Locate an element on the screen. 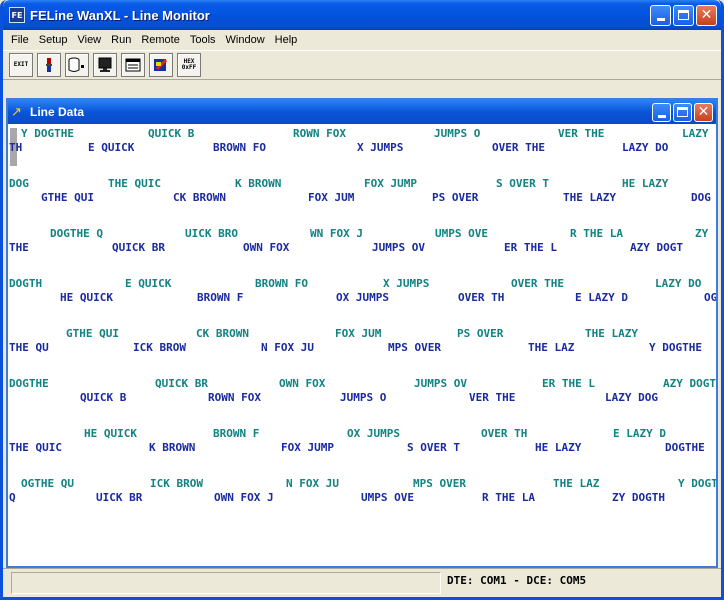 Image resolution: width=724 pixels, height=600 pixels. menu-run: Run is located at coordinates (121, 40).